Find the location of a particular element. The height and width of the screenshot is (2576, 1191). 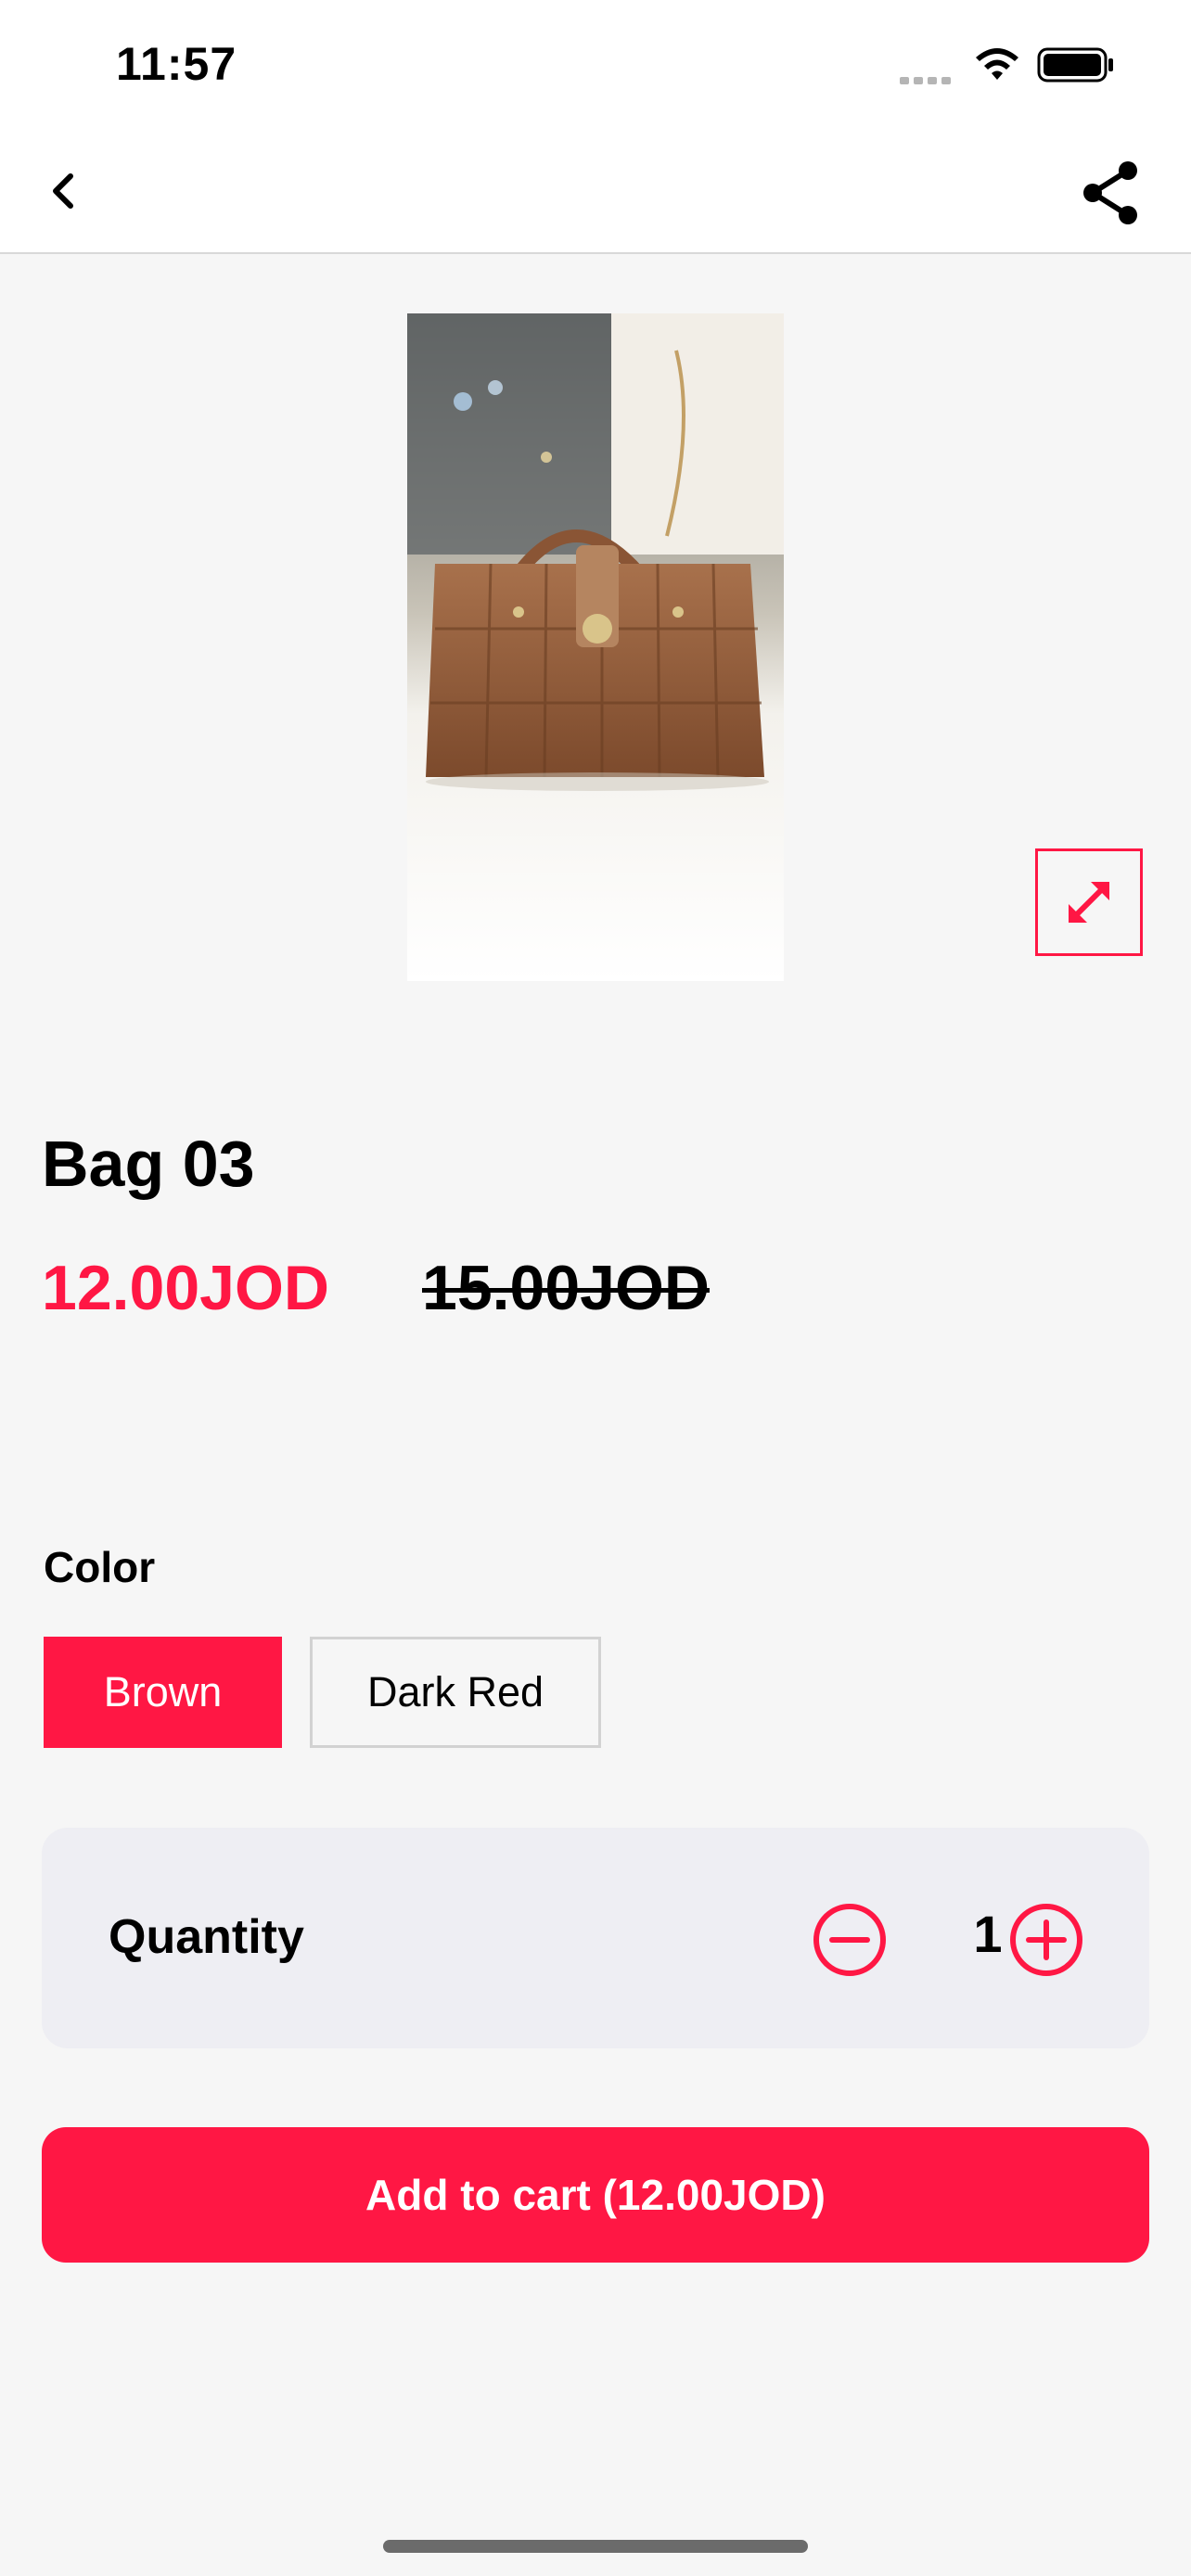

minus-circle-icon is located at coordinates (850, 1940).